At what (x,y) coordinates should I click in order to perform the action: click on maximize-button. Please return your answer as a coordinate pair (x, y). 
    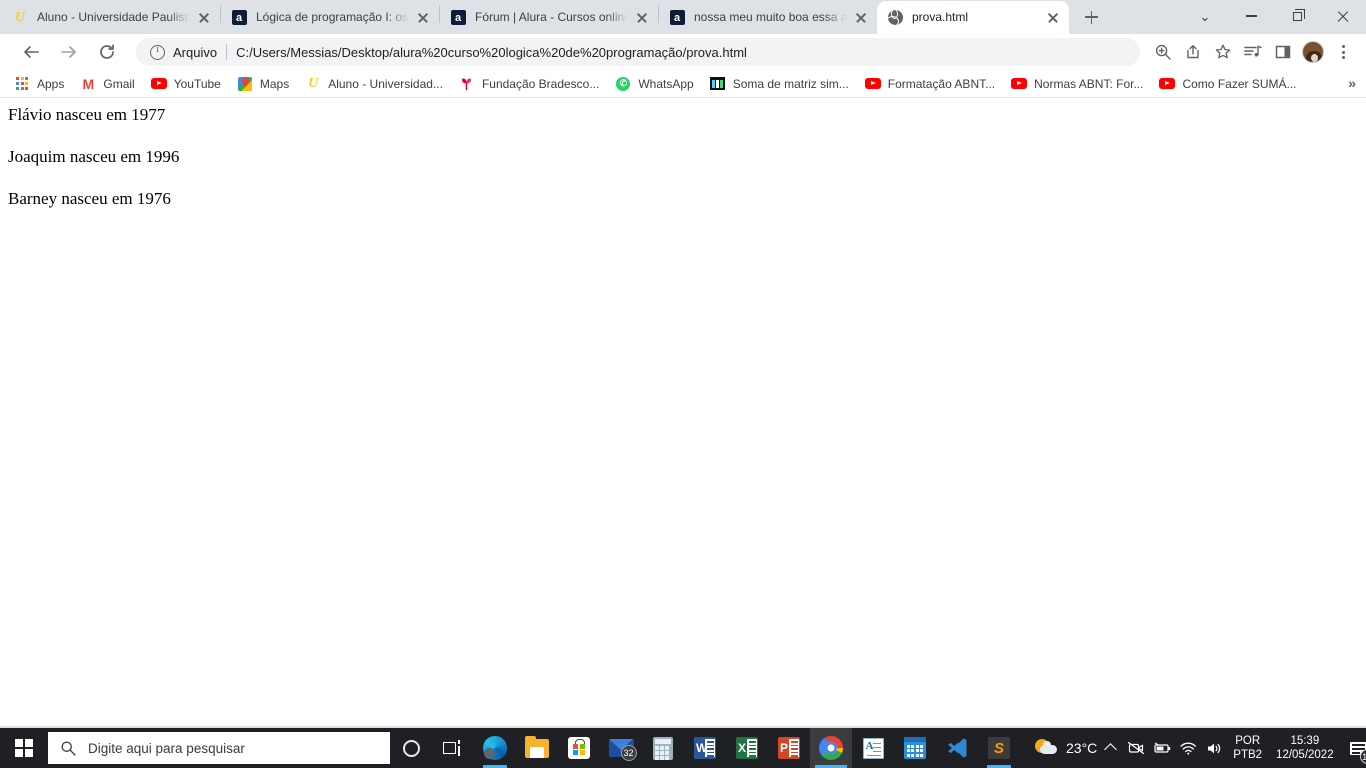
    Looking at the image, I should click on (1297, 16).